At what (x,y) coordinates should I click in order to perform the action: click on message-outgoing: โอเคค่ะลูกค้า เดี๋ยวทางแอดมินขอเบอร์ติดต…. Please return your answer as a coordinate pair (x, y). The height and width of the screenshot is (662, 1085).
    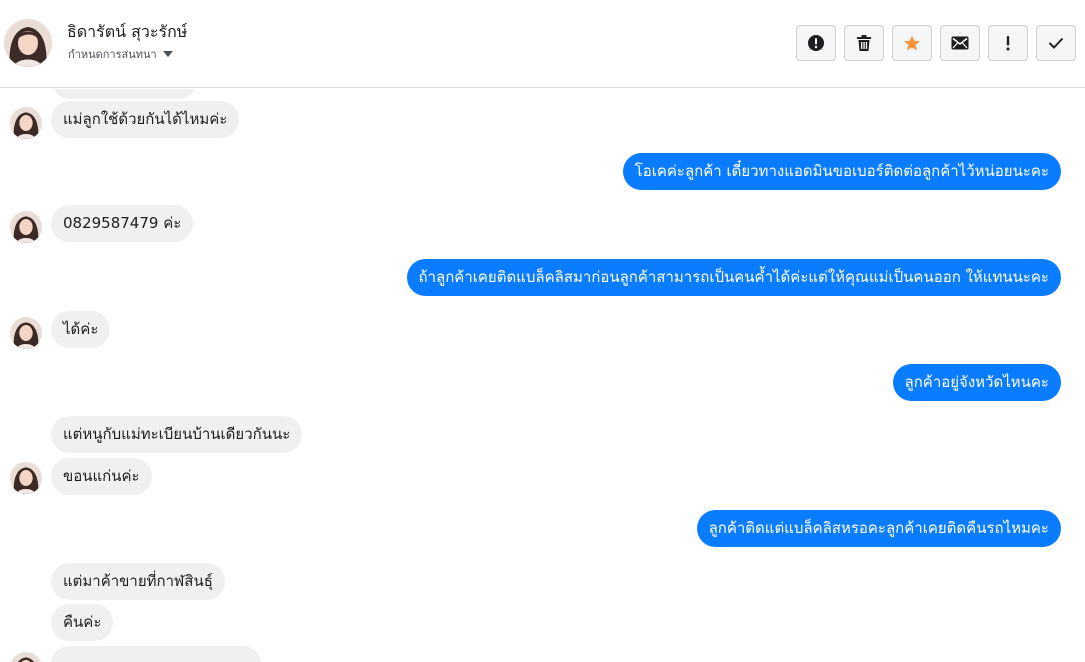
    Looking at the image, I should click on (841, 171).